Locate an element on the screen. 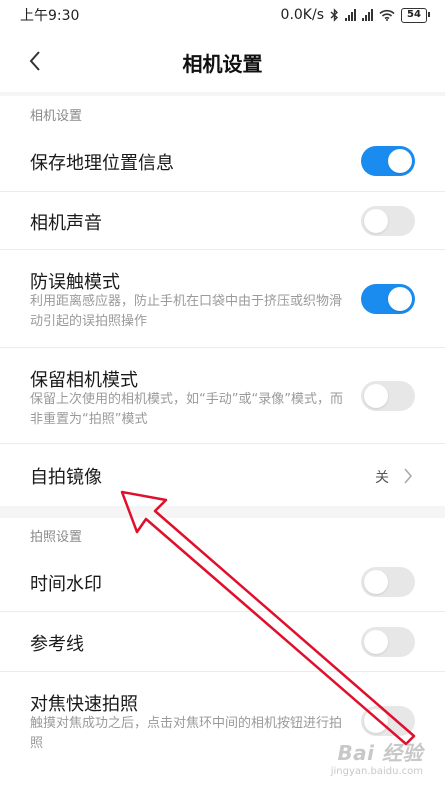 This screenshot has height=789, width=445. keep-camera-mode-toggle is located at coordinates (388, 396).